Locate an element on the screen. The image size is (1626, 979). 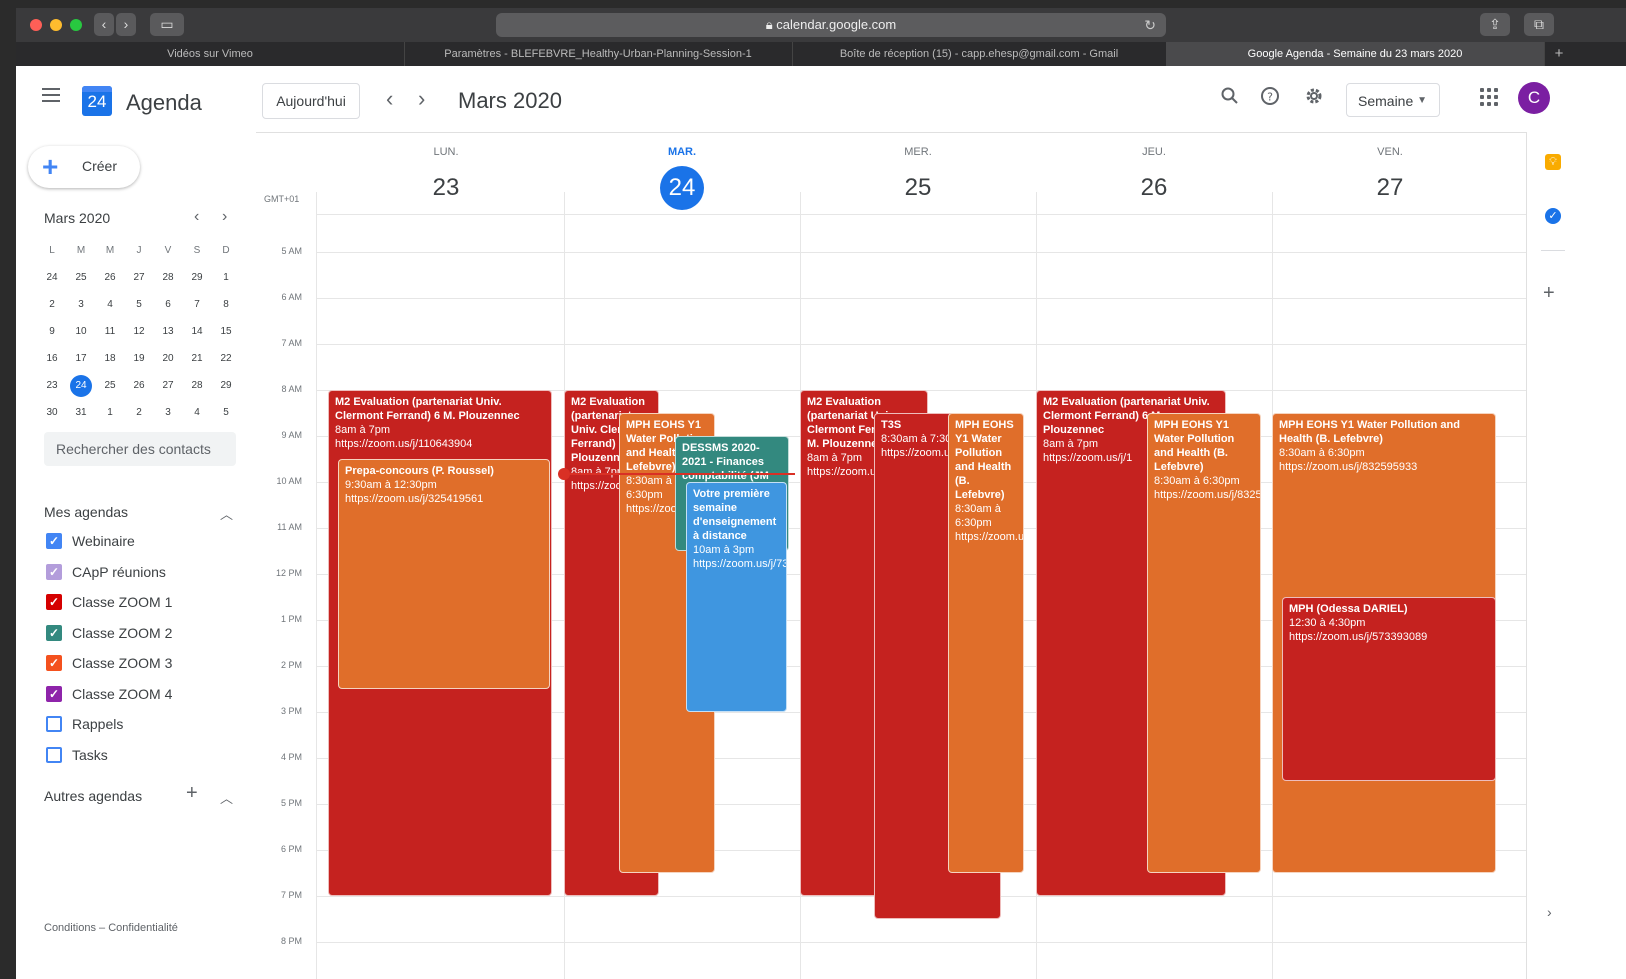
day-date: 26 is located at coordinates (1154, 188).